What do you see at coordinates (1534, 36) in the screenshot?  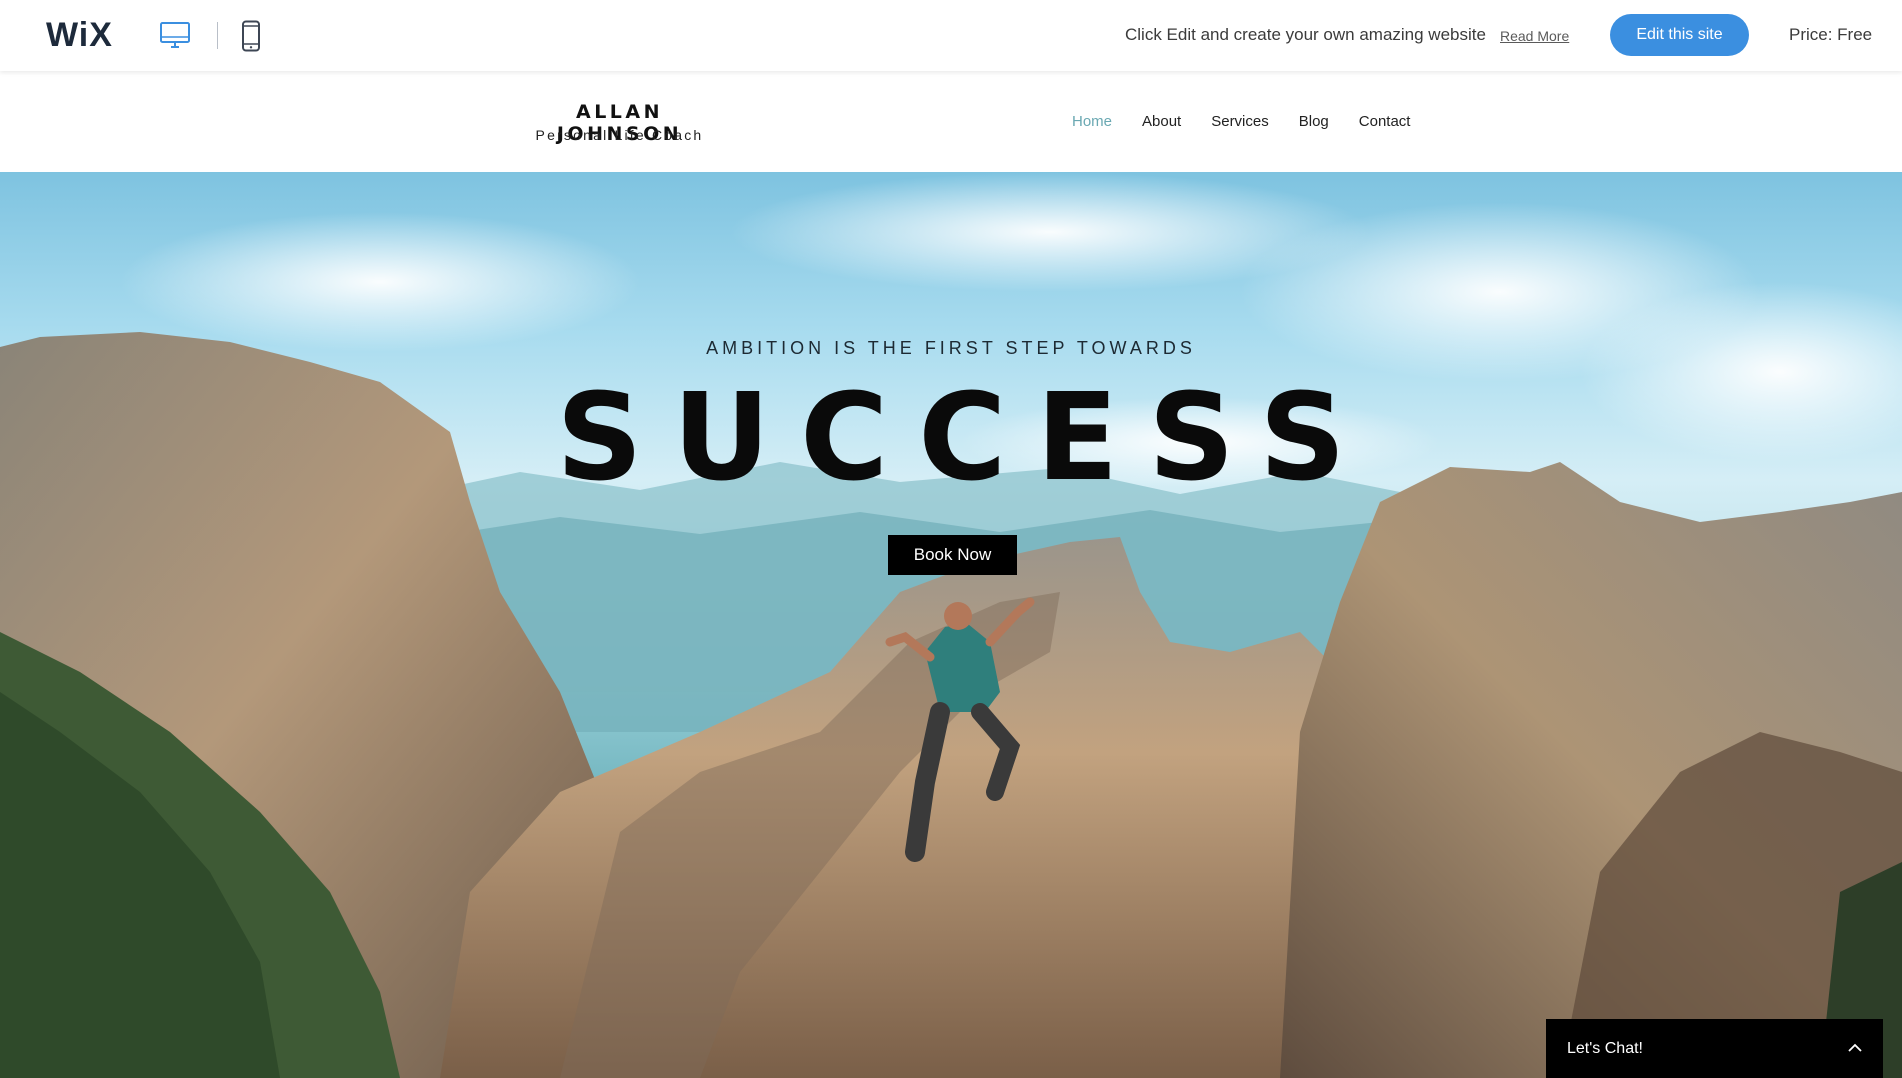 I see `read-more-link: Read More` at bounding box center [1534, 36].